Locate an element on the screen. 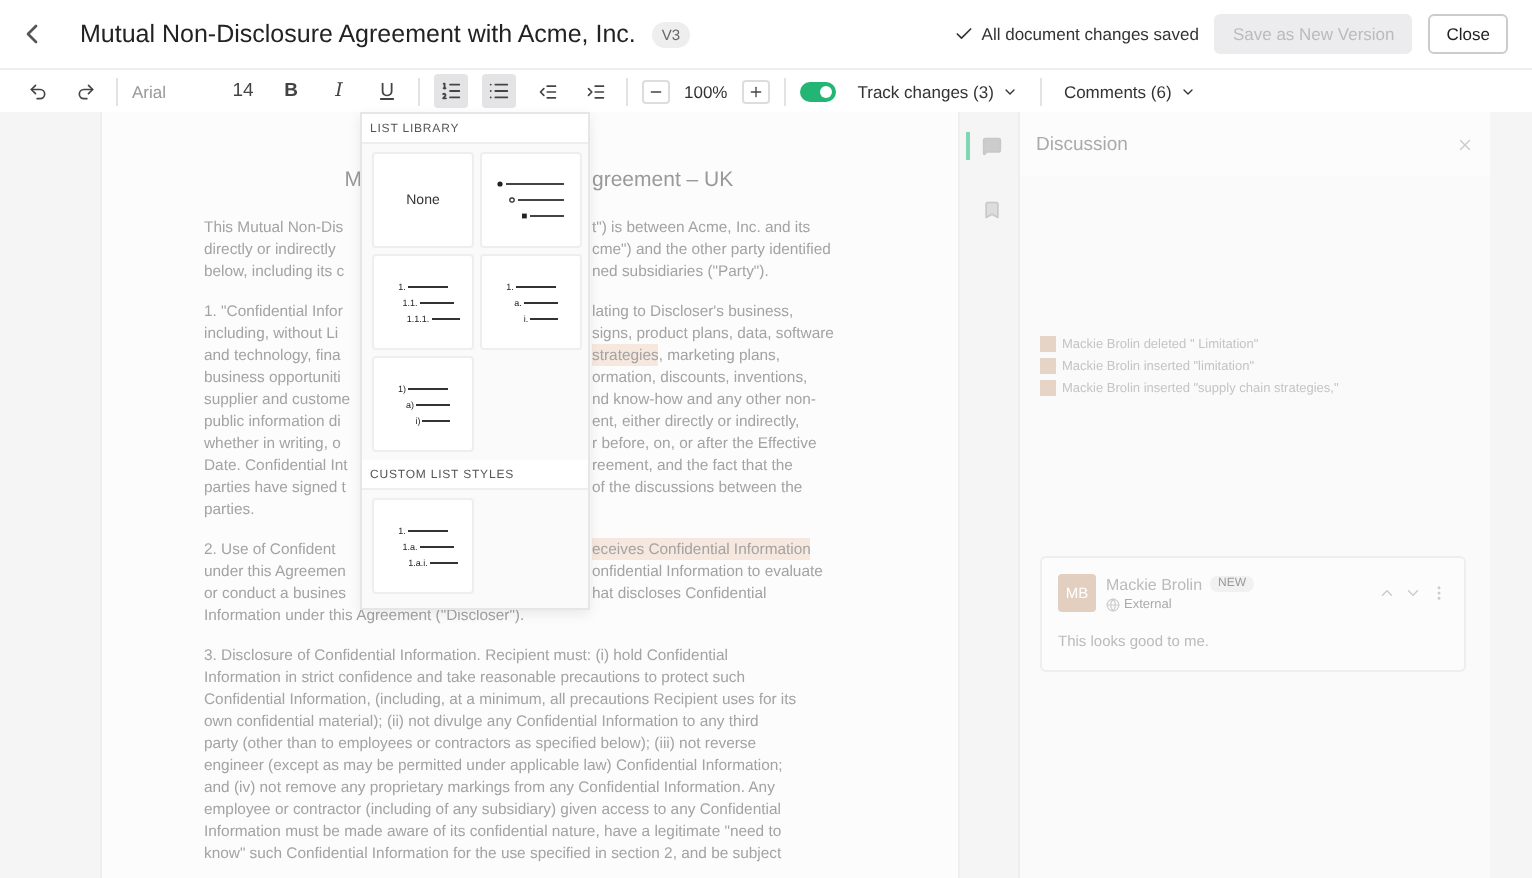 The width and height of the screenshot is (1532, 878). bullet-list-option is located at coordinates (531, 200).